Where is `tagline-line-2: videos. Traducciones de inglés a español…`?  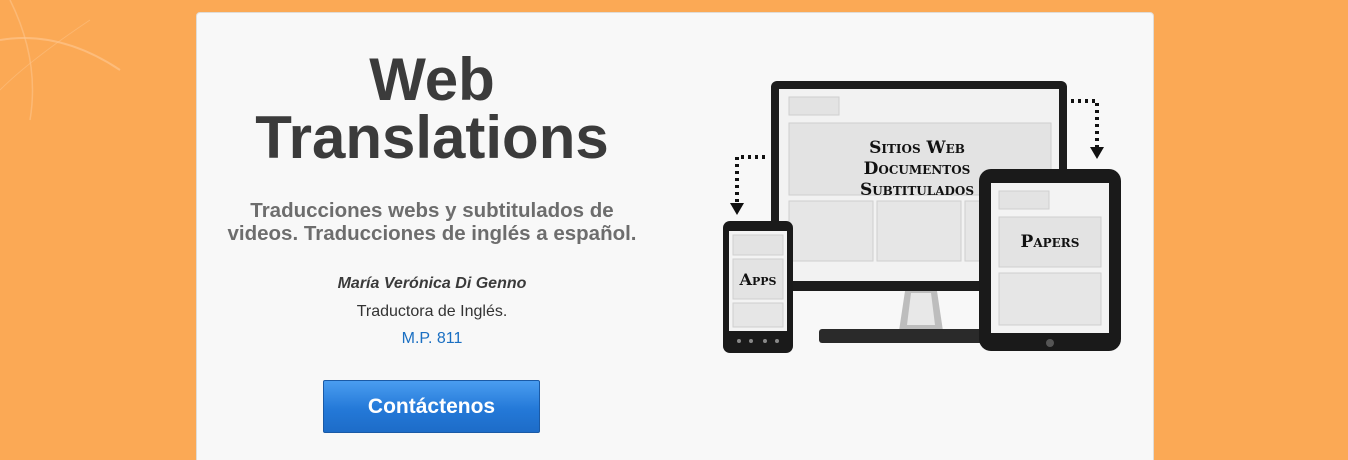
tagline-line-2: videos. Traducciones de inglés a español… is located at coordinates (432, 233).